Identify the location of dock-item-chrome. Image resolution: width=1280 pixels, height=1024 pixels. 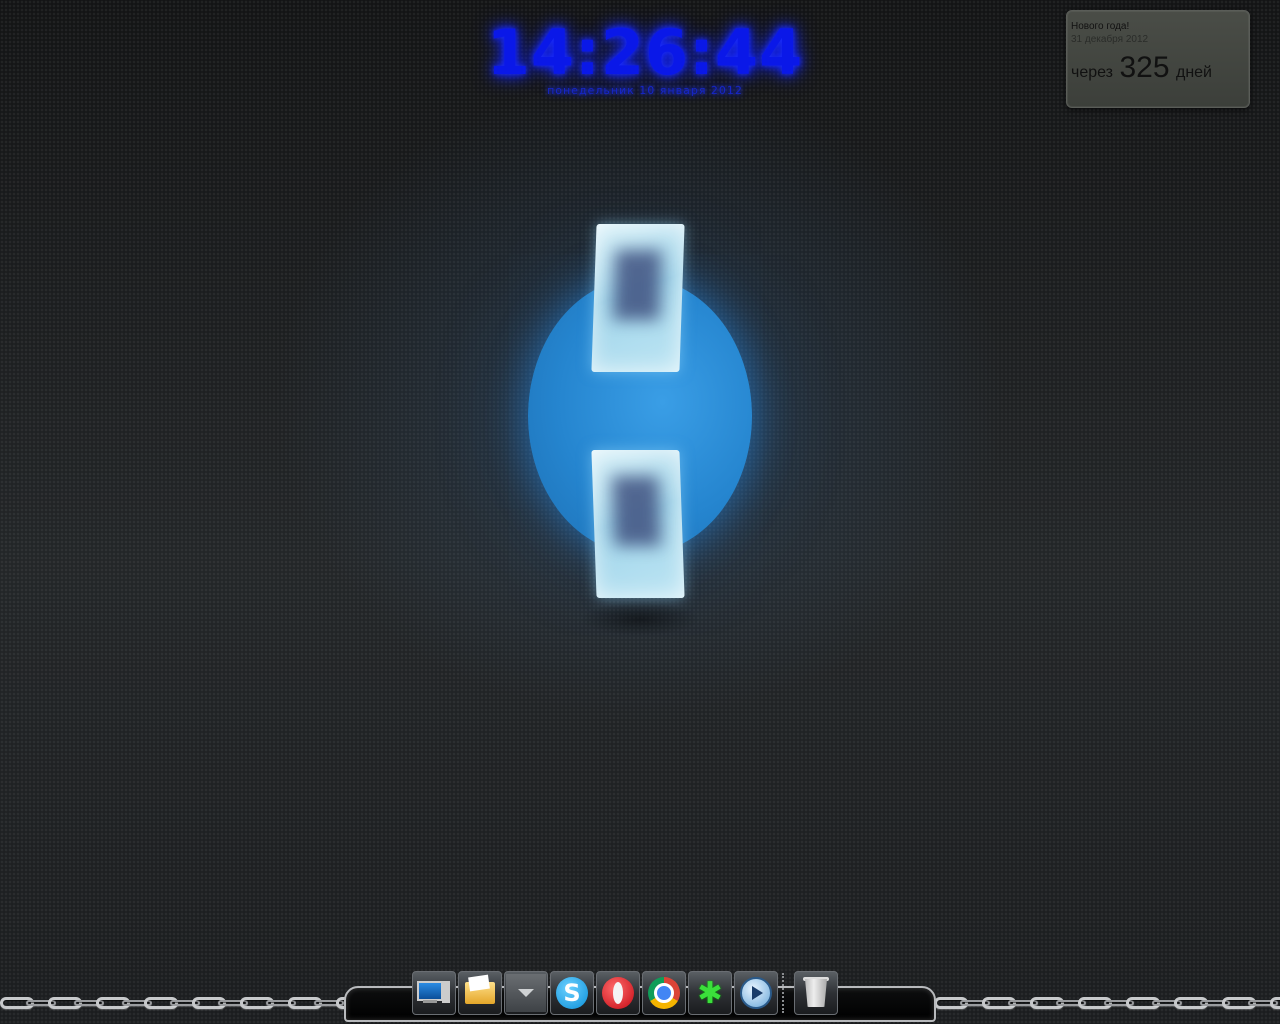
(664, 993).